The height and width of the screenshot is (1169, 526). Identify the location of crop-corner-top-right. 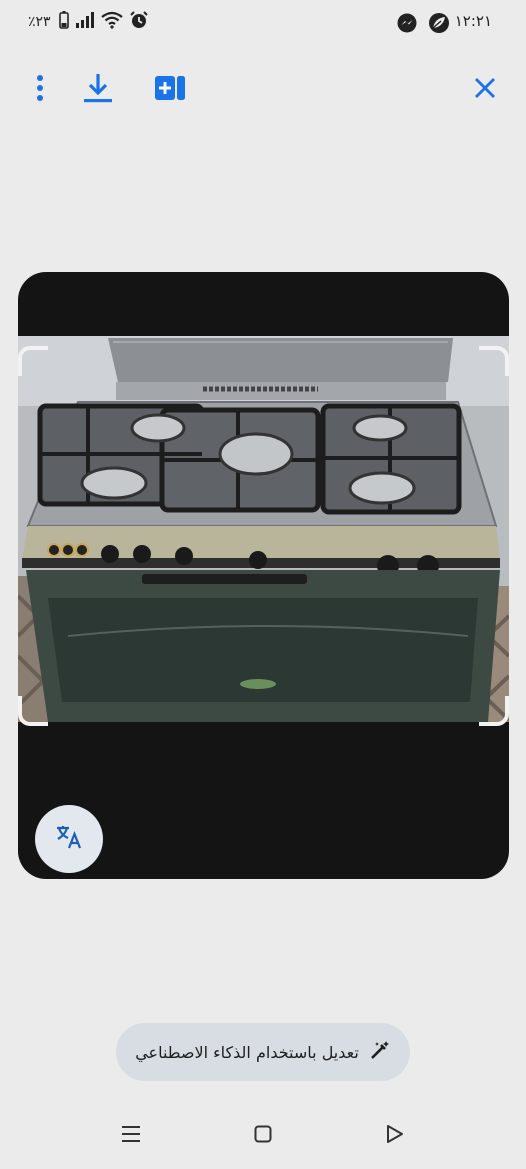
(494, 361).